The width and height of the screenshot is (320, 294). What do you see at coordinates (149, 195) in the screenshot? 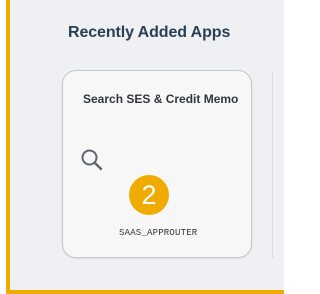
I see `step-number-badge: 2` at bounding box center [149, 195].